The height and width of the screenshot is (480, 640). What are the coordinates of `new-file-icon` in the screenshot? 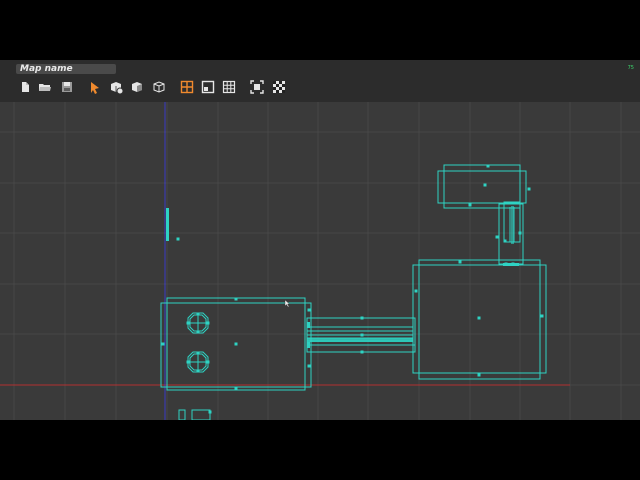 It's located at (25, 87).